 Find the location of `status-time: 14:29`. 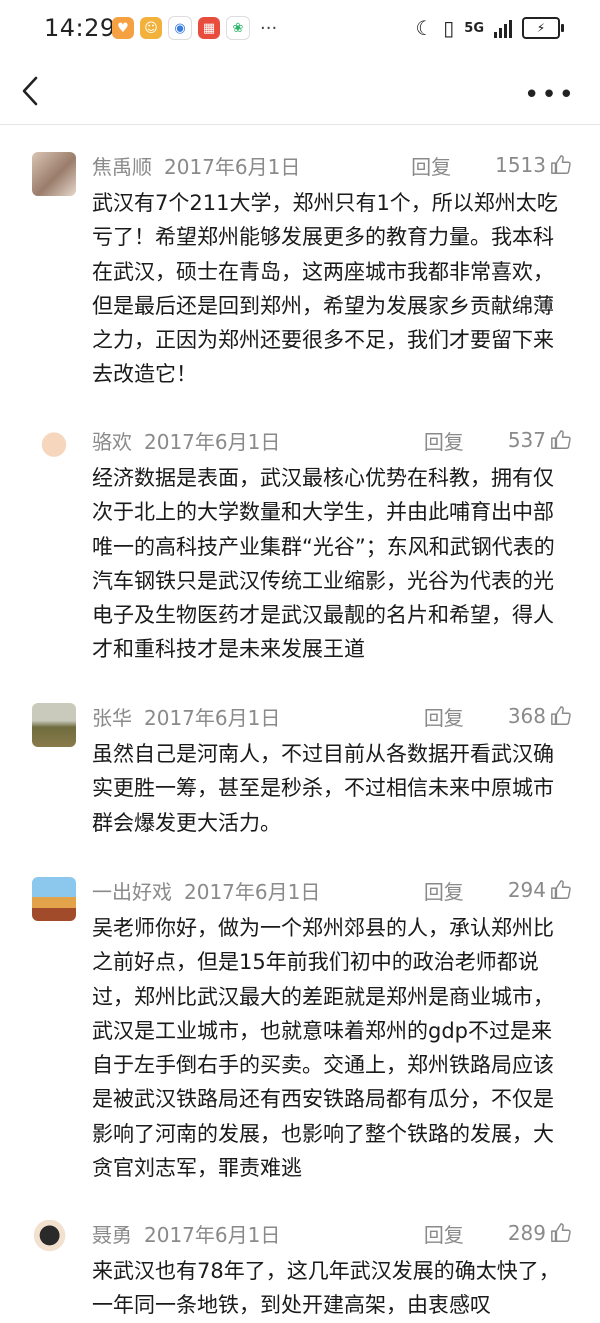

status-time: 14:29 is located at coordinates (80, 28).